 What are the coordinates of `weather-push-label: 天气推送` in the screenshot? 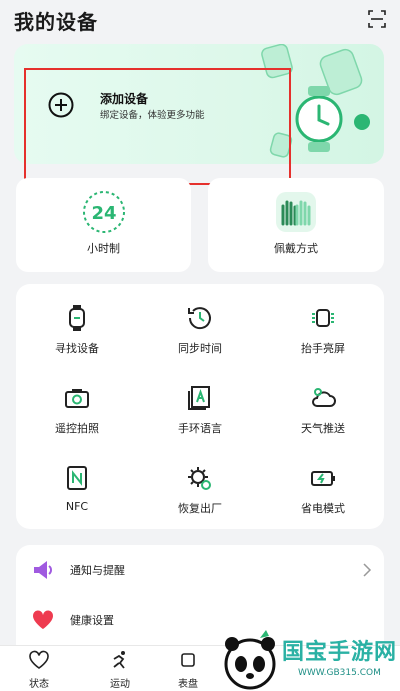 It's located at (323, 428).